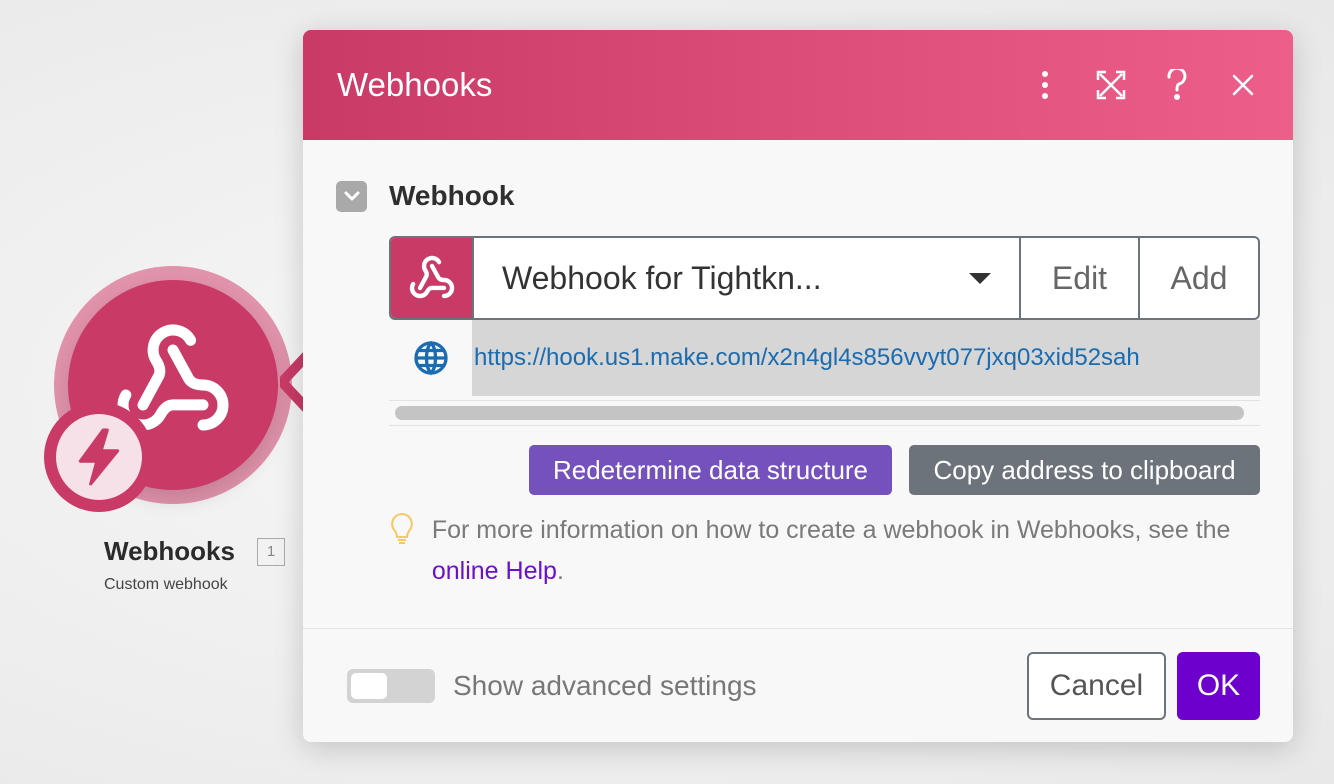  I want to click on more-vertical-icon, so click(1045, 85).